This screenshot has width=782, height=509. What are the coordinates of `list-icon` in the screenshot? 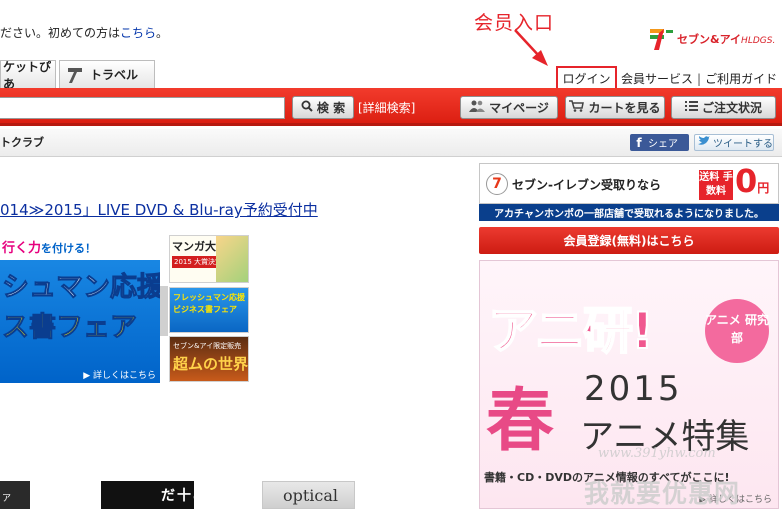 It's located at (691, 107).